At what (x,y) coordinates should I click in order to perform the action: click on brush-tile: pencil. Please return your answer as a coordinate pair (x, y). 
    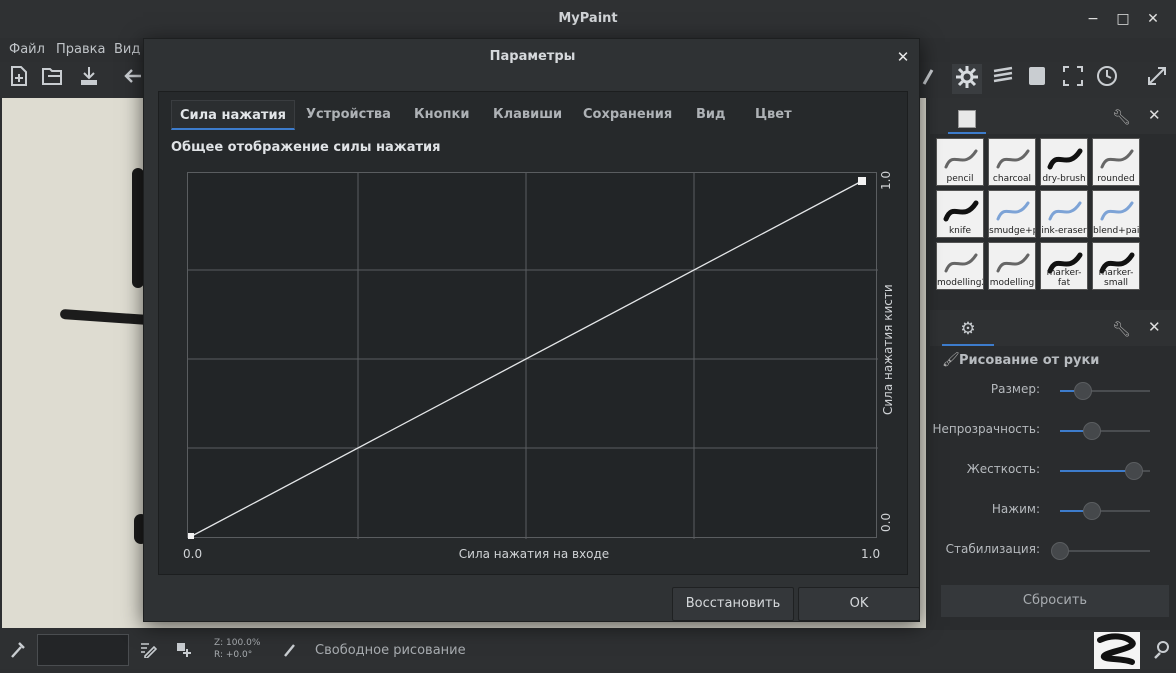
    Looking at the image, I should click on (960, 162).